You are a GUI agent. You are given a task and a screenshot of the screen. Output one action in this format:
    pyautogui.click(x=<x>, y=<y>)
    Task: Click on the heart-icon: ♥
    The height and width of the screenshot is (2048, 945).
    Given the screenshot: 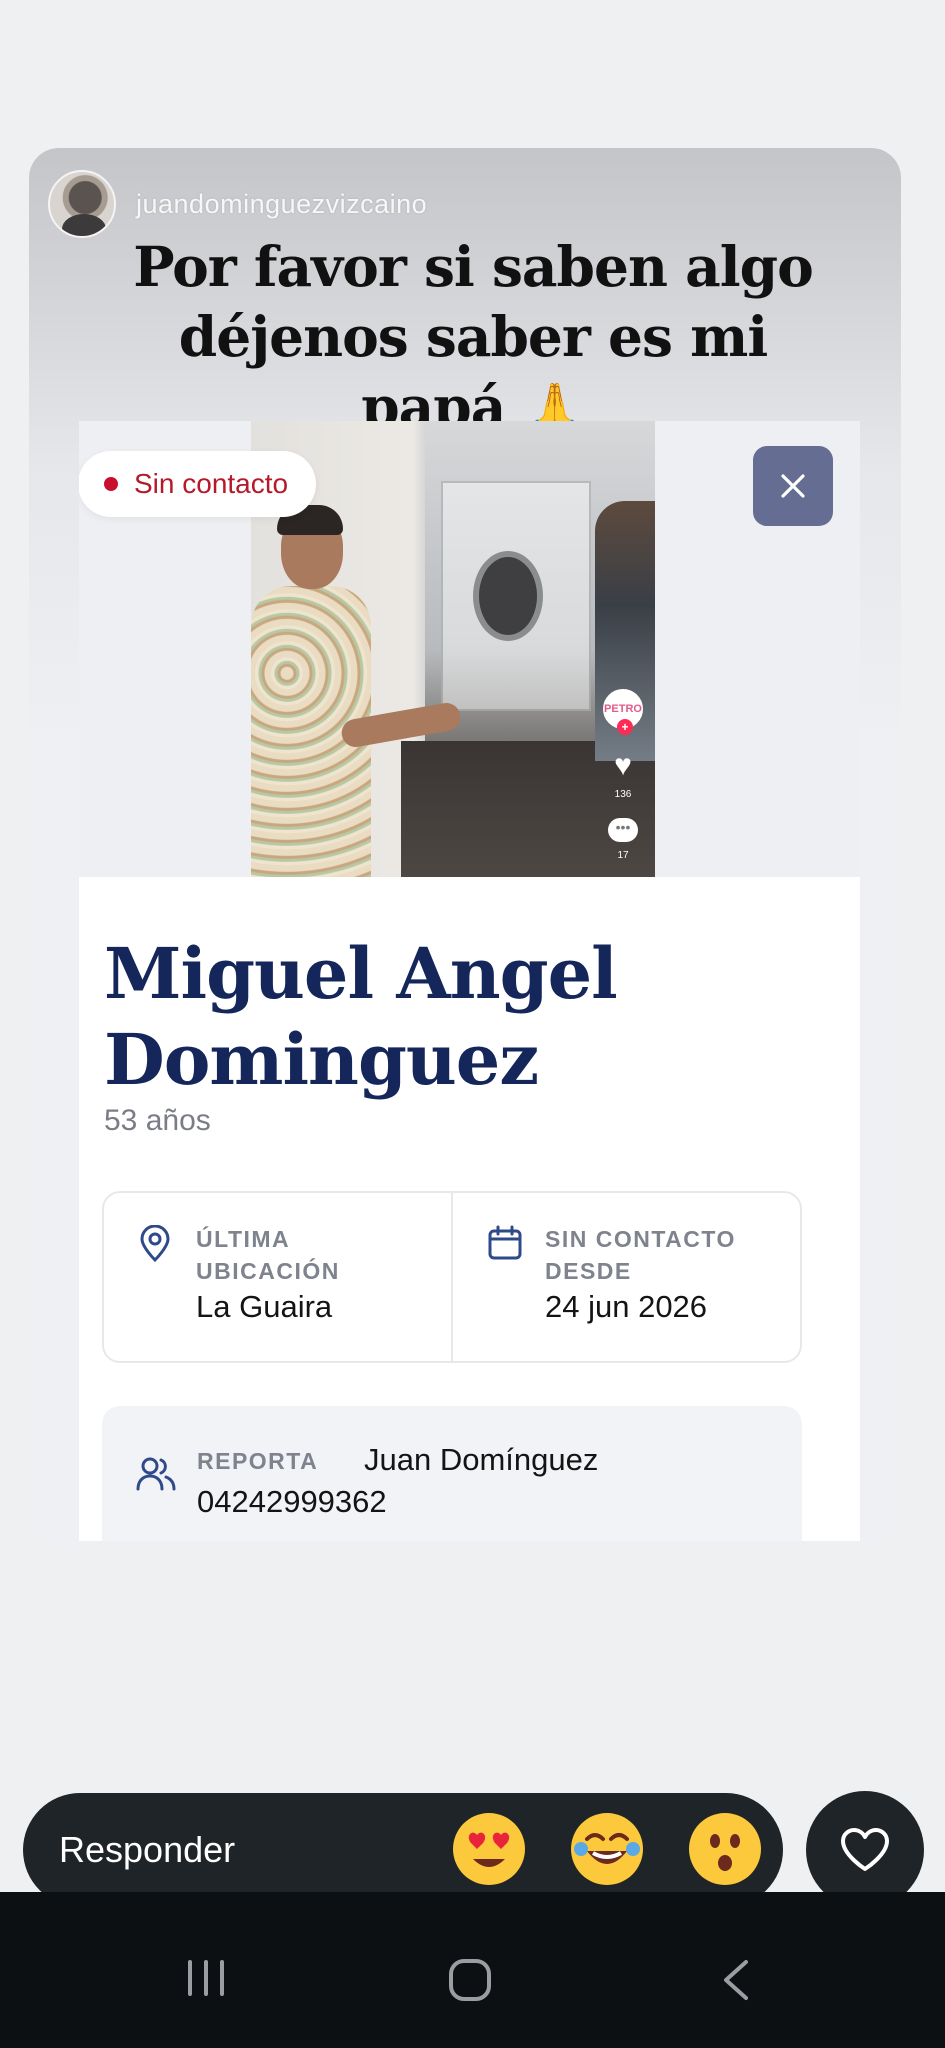 What is the action you would take?
    pyautogui.click(x=623, y=765)
    